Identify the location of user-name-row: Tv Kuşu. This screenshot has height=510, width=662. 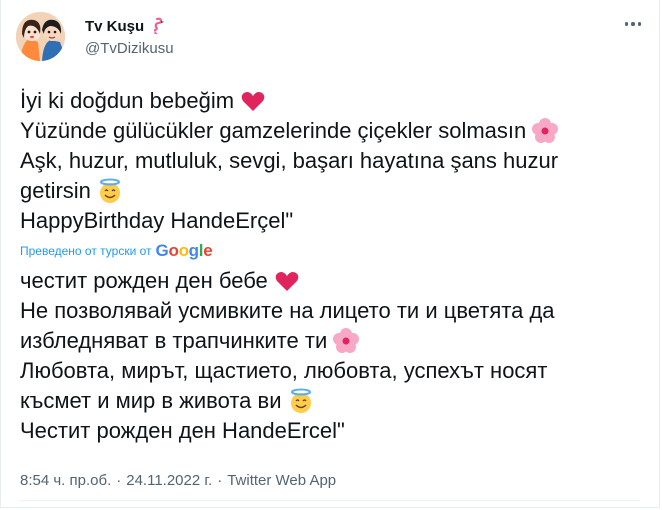
(125, 26).